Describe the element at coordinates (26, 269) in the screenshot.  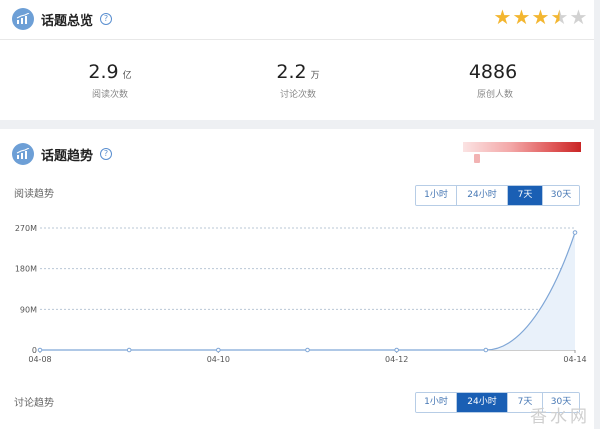
I see `y-tick-label: 180M` at that location.